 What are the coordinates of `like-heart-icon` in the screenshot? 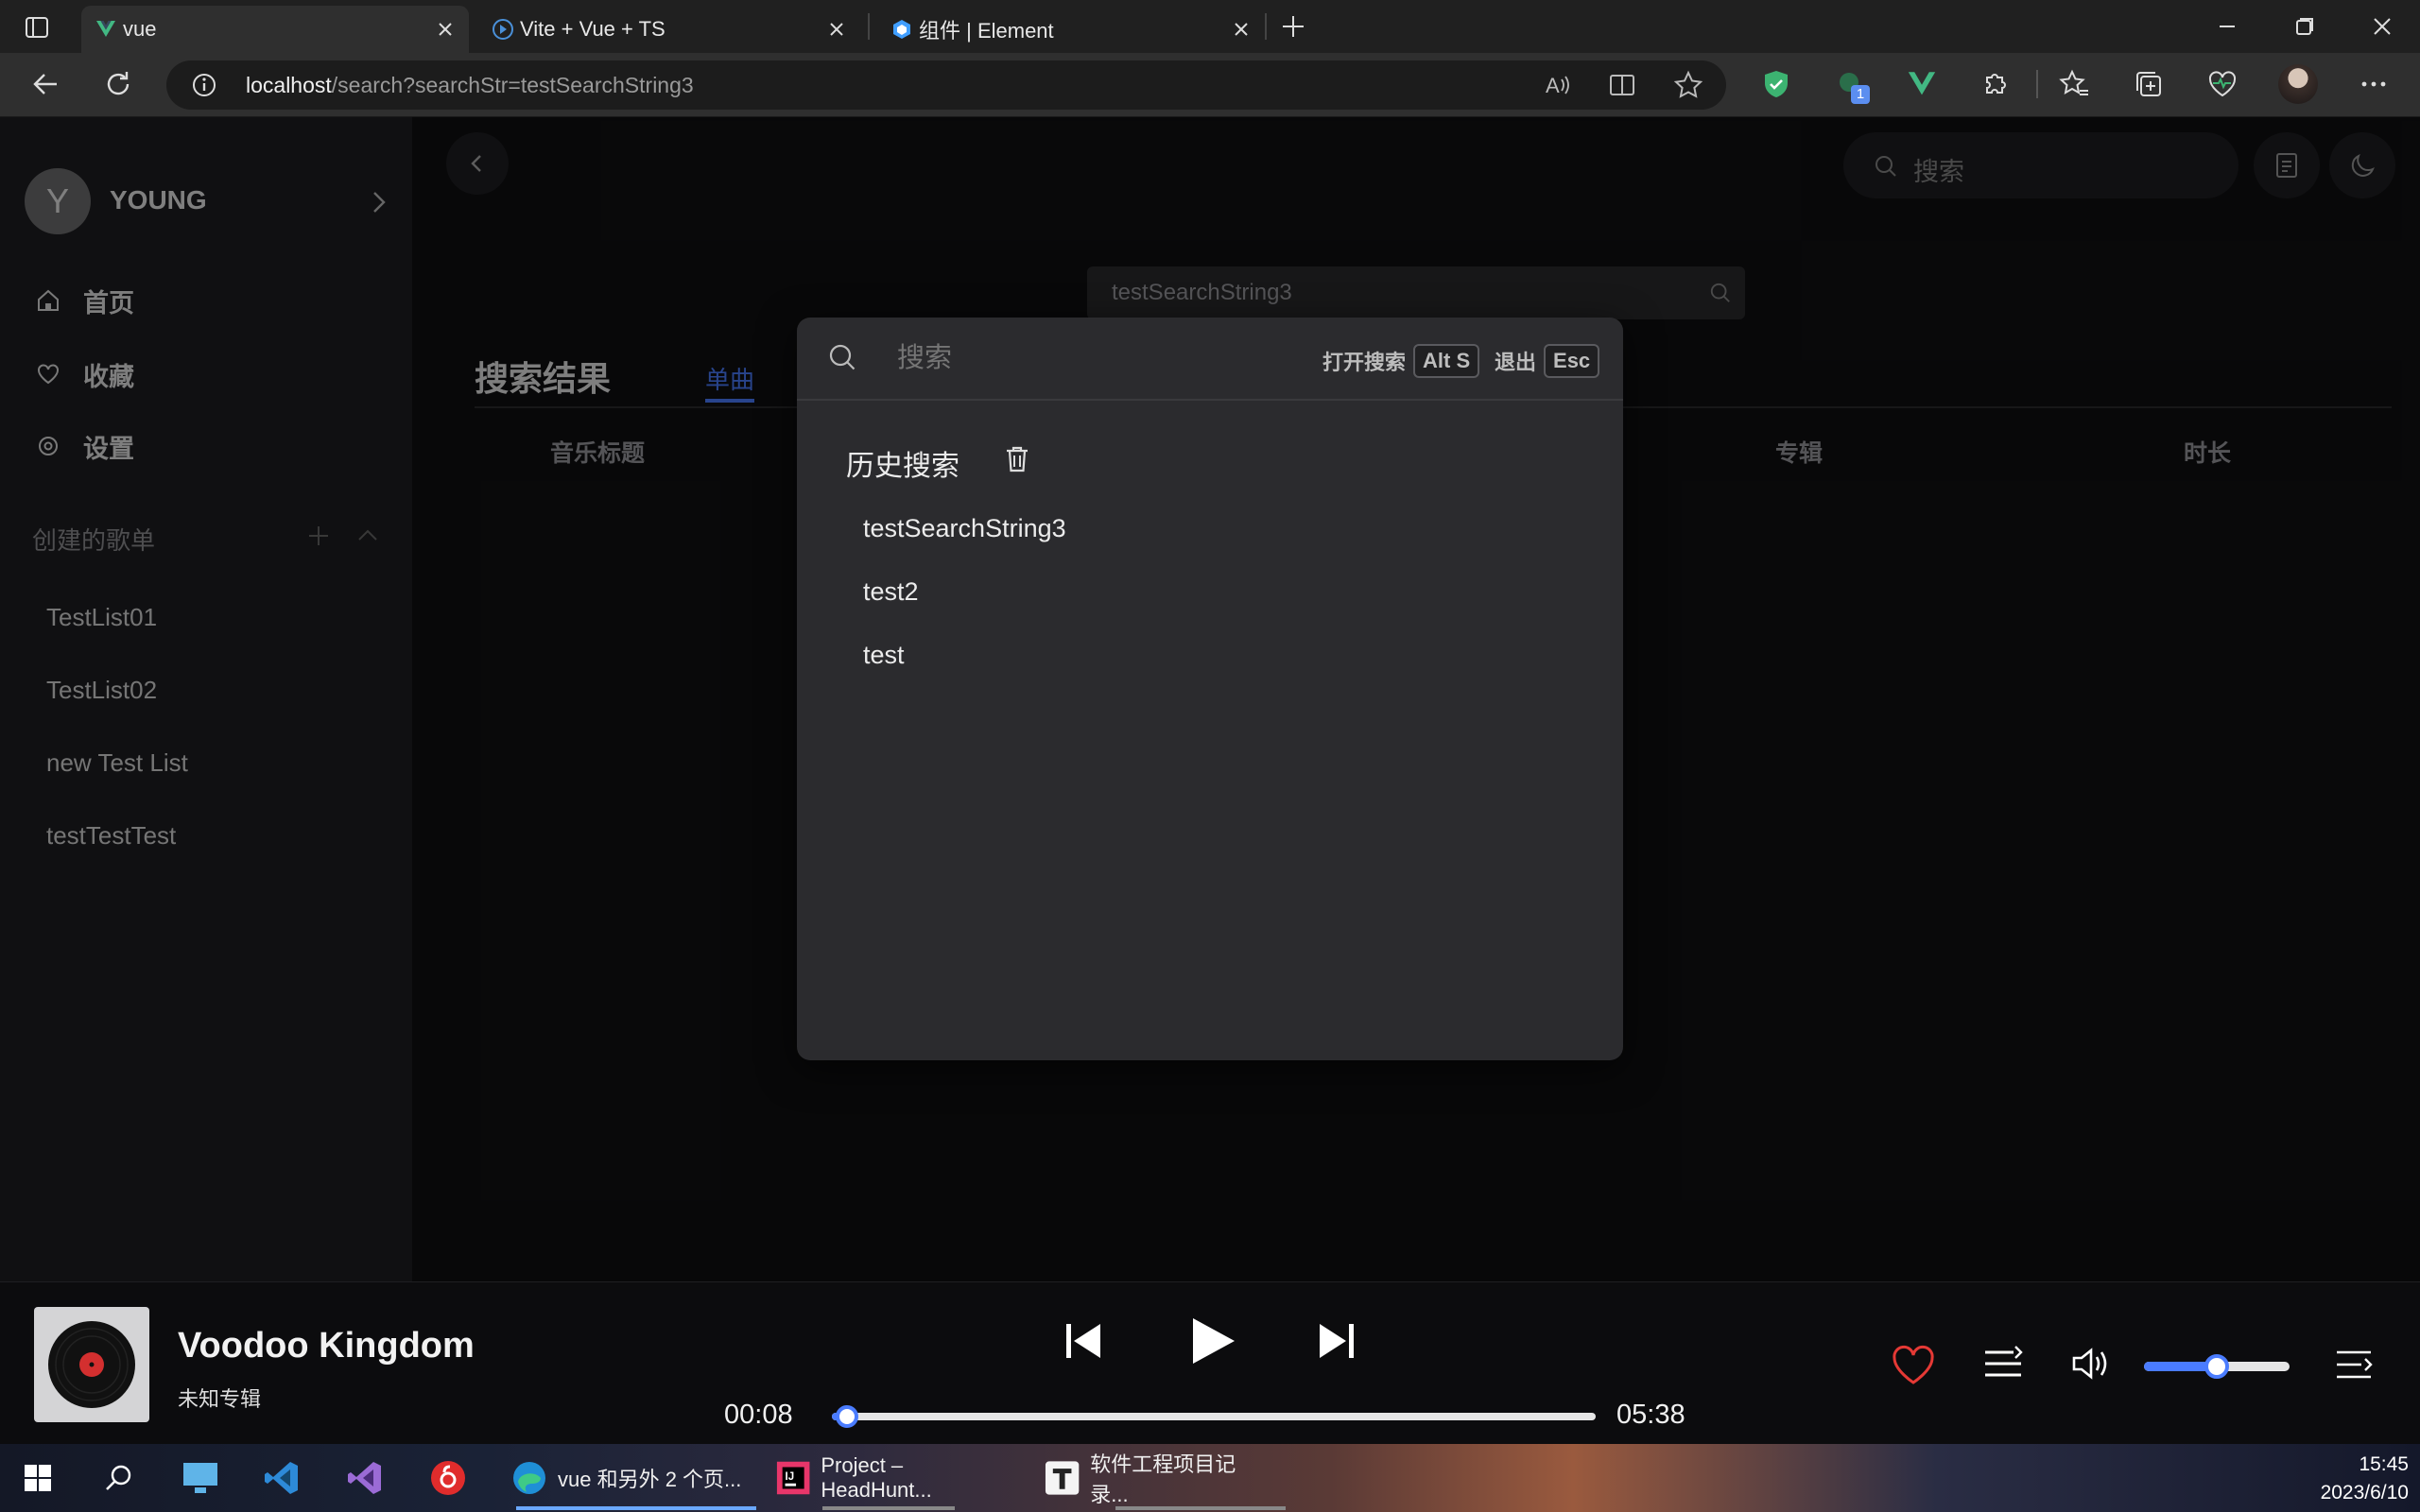 It's located at (1914, 1365).